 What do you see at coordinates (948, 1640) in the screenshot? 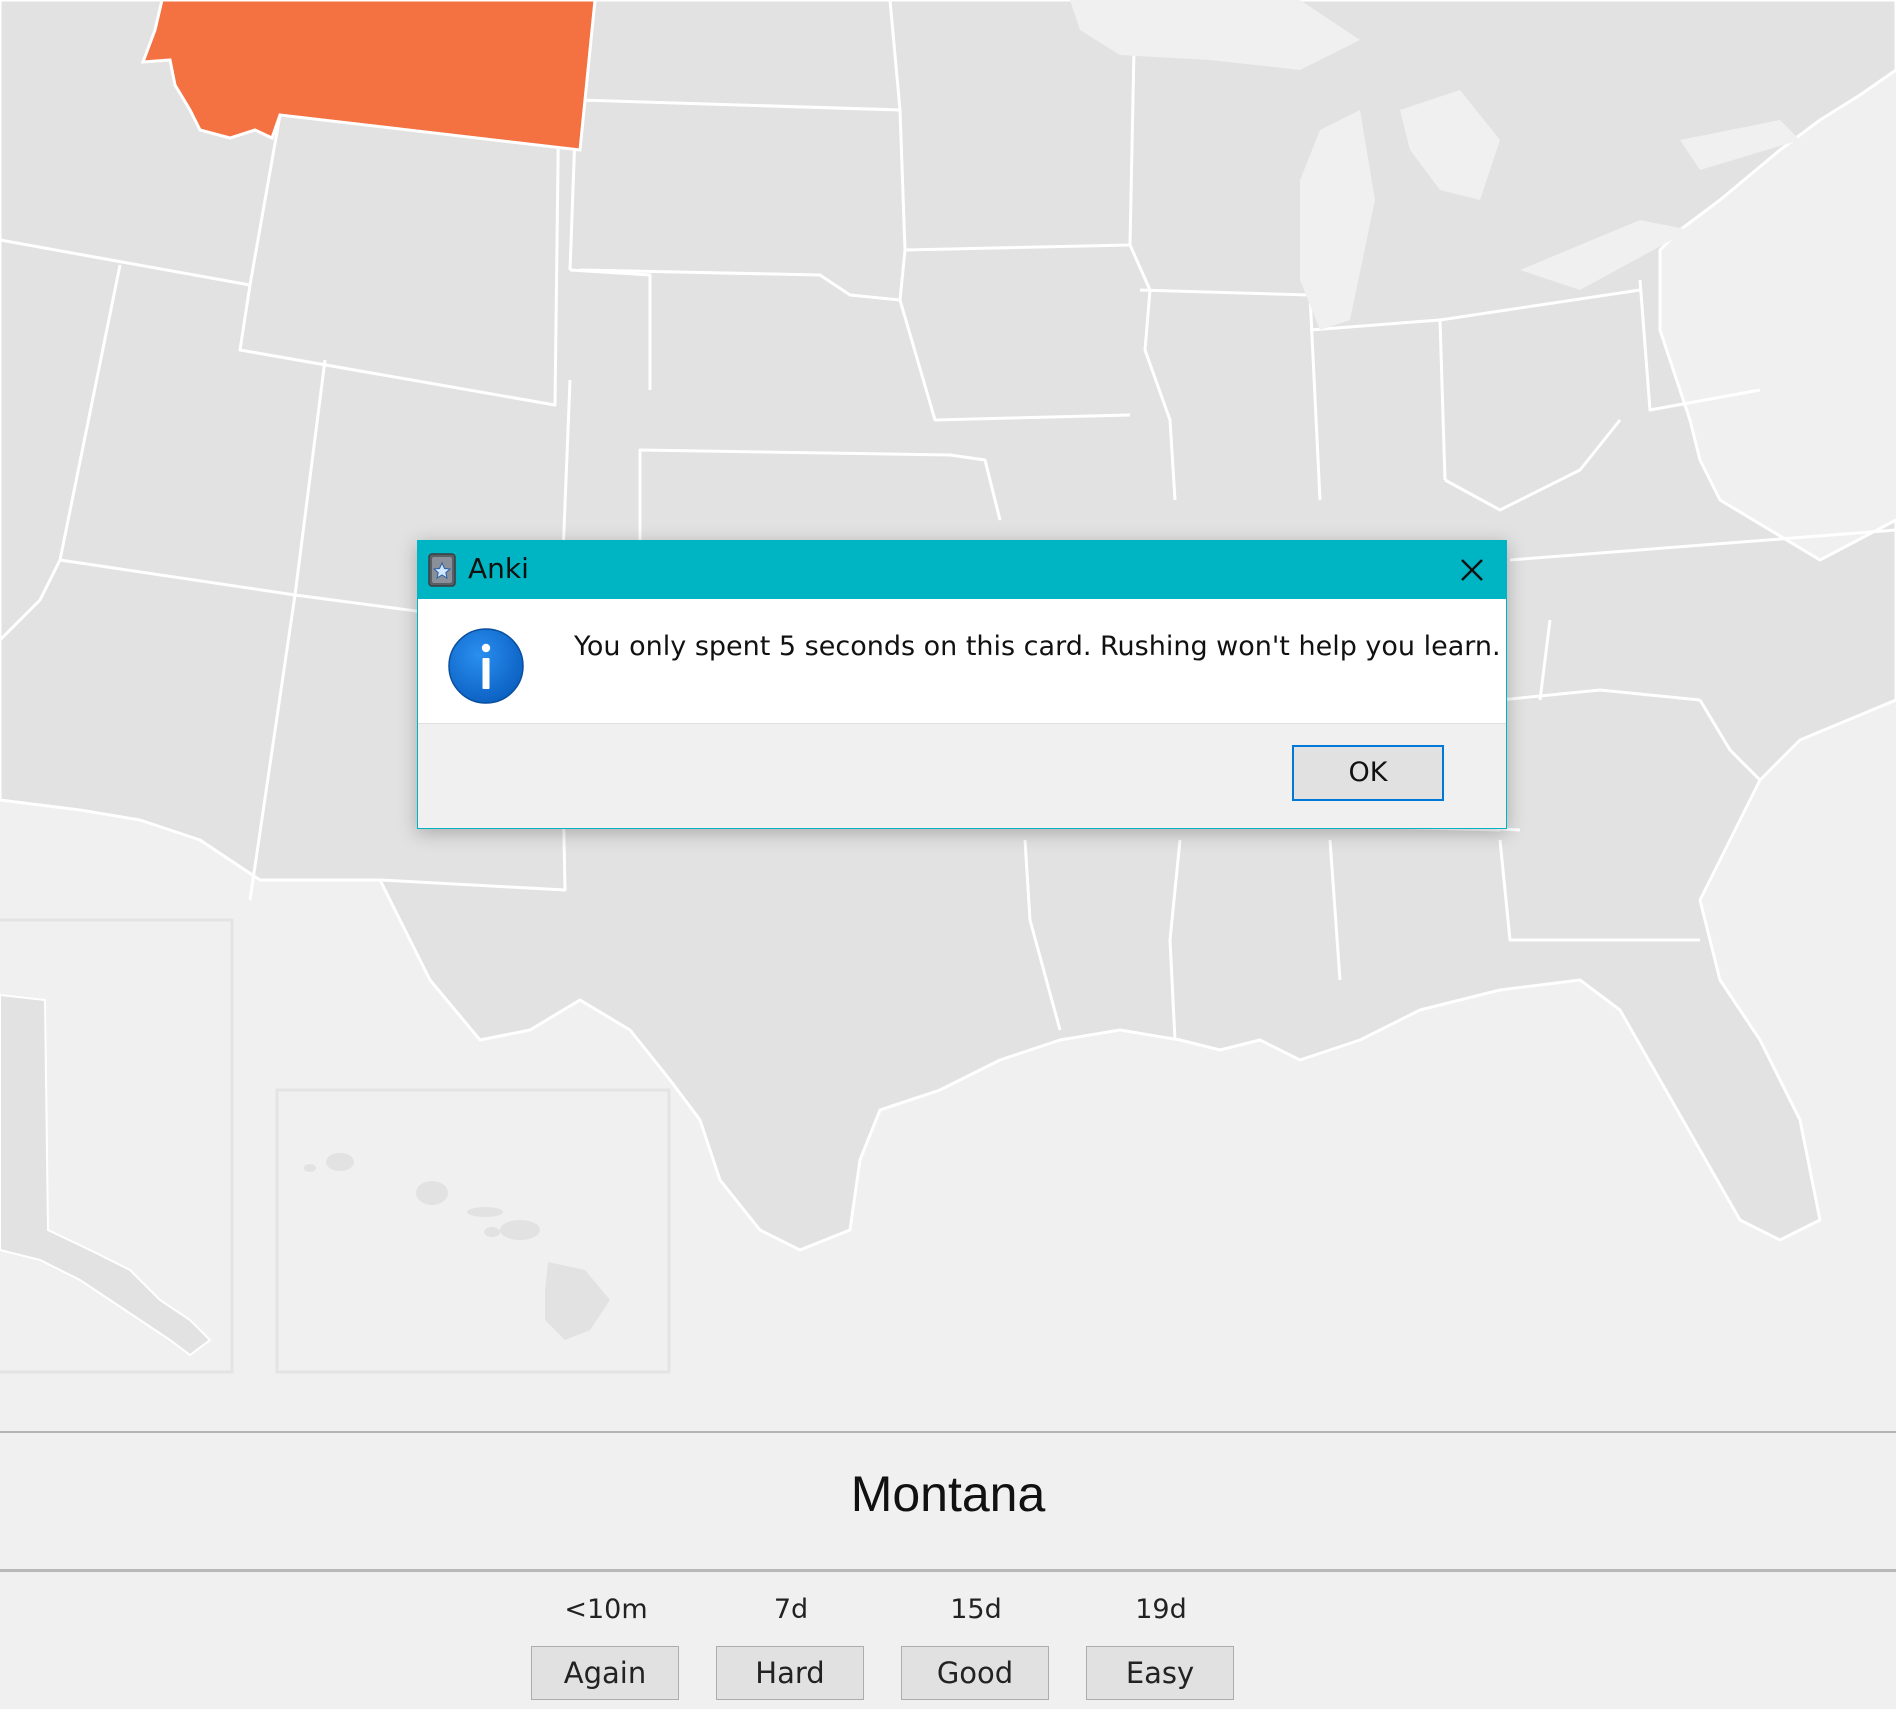
I see `answer-buttons-bar: <10m Again 7d Hard 15d Good 19d Easy` at bounding box center [948, 1640].